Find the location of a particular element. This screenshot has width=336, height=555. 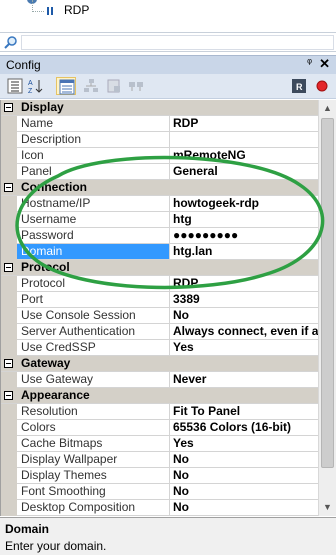

property-value: 3389 is located at coordinates (244, 299).